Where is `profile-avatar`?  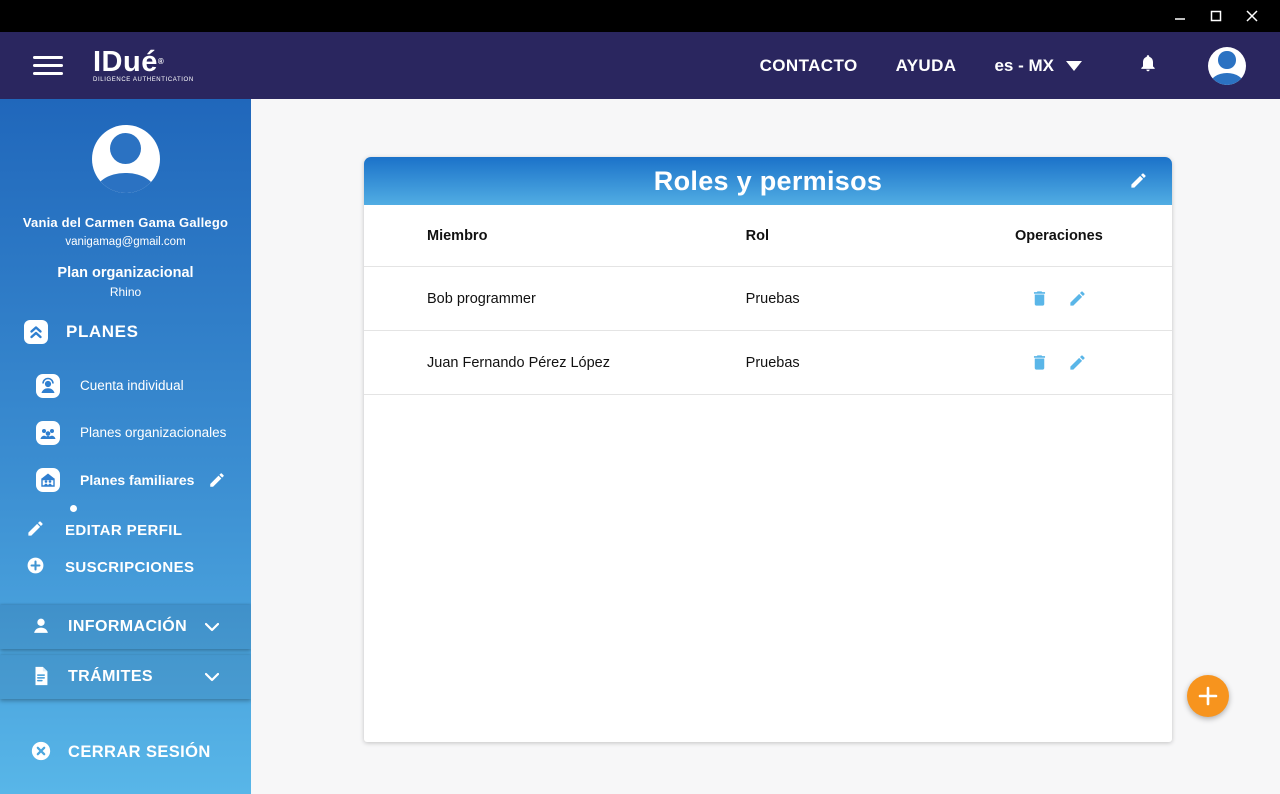
profile-avatar is located at coordinates (1227, 65).